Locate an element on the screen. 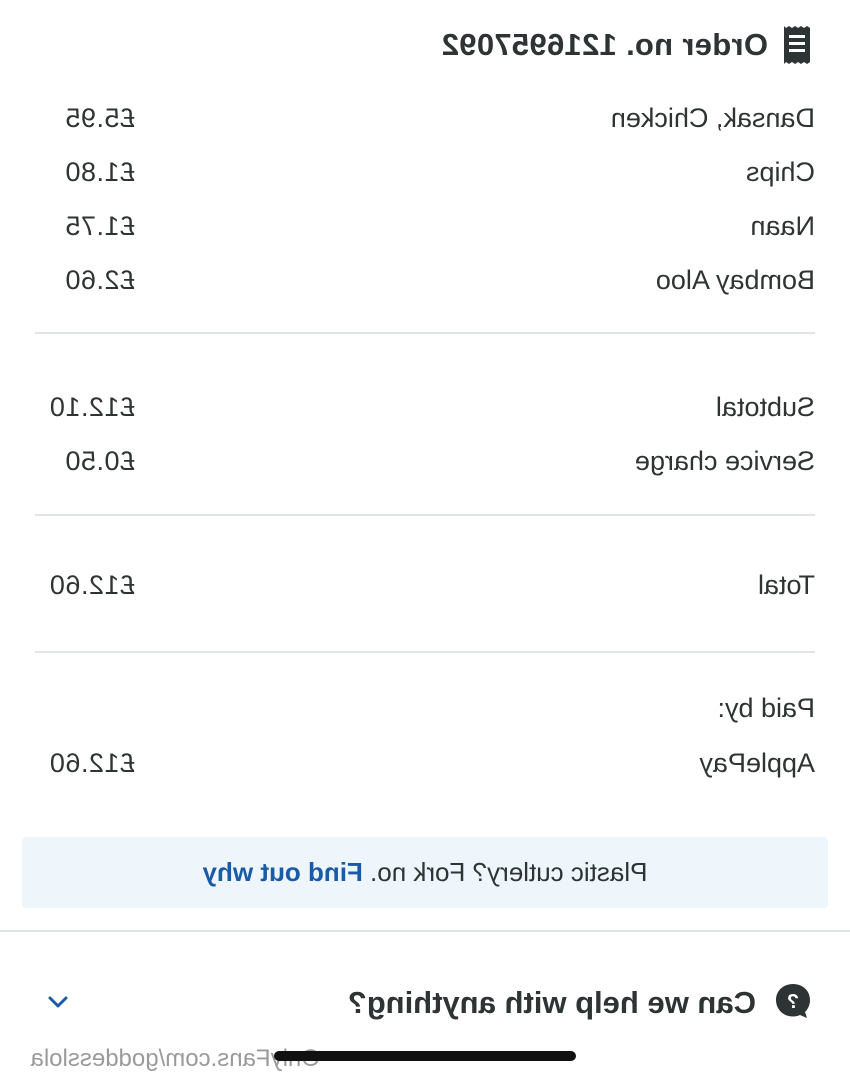 This screenshot has height=1080, width=850. total-value: £12.60 is located at coordinates (92, 585).